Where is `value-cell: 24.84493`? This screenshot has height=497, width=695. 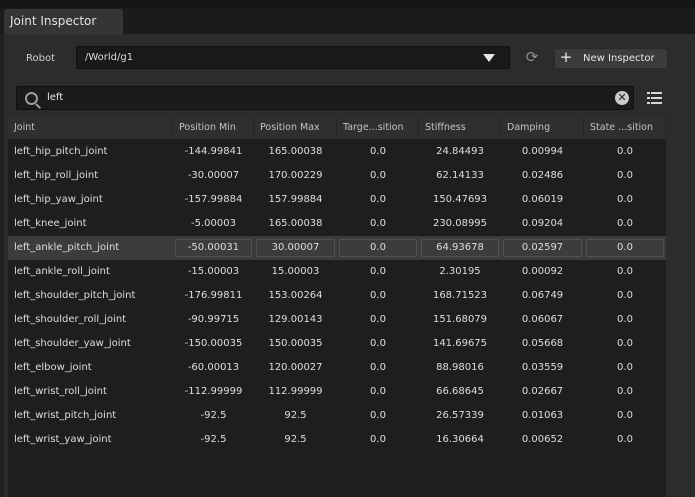 value-cell: 24.84493 is located at coordinates (460, 152).